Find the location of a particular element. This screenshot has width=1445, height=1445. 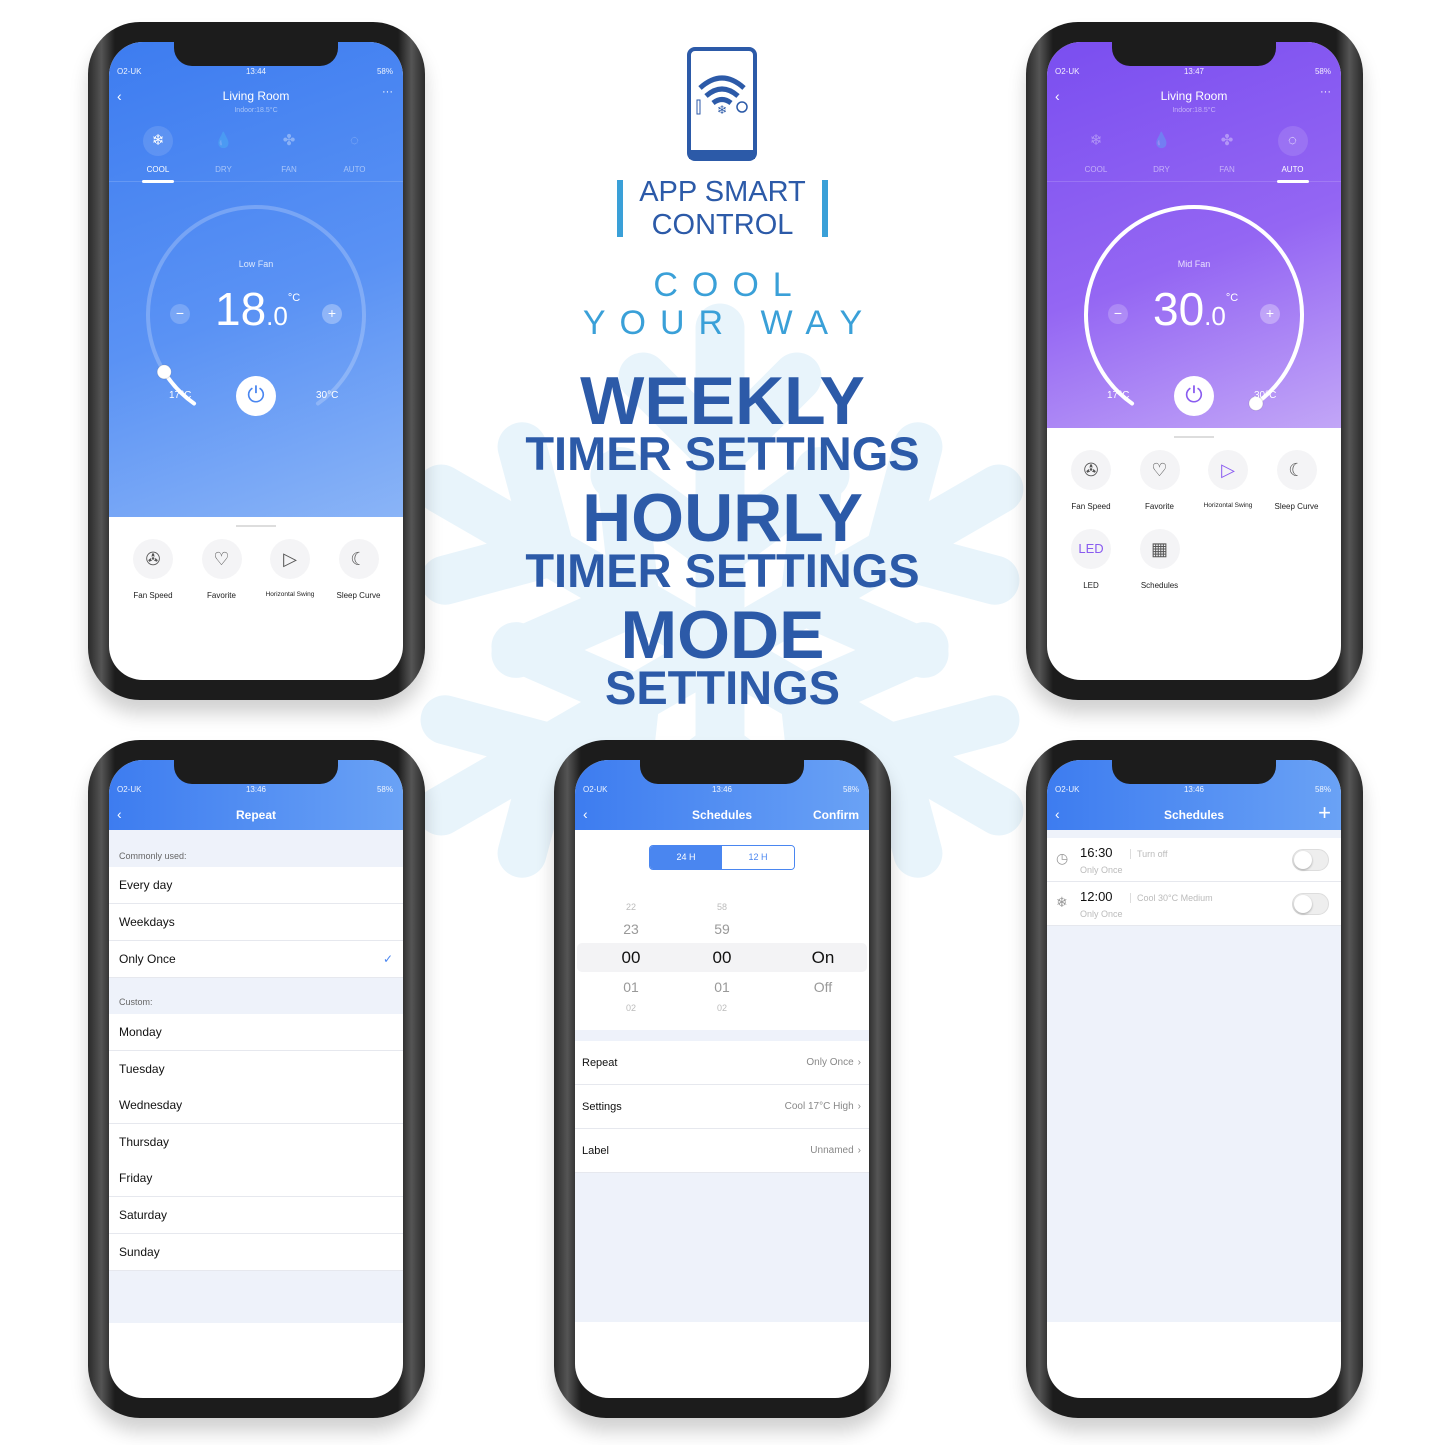

max-temp-label: 30°C is located at coordinates (327, 395).